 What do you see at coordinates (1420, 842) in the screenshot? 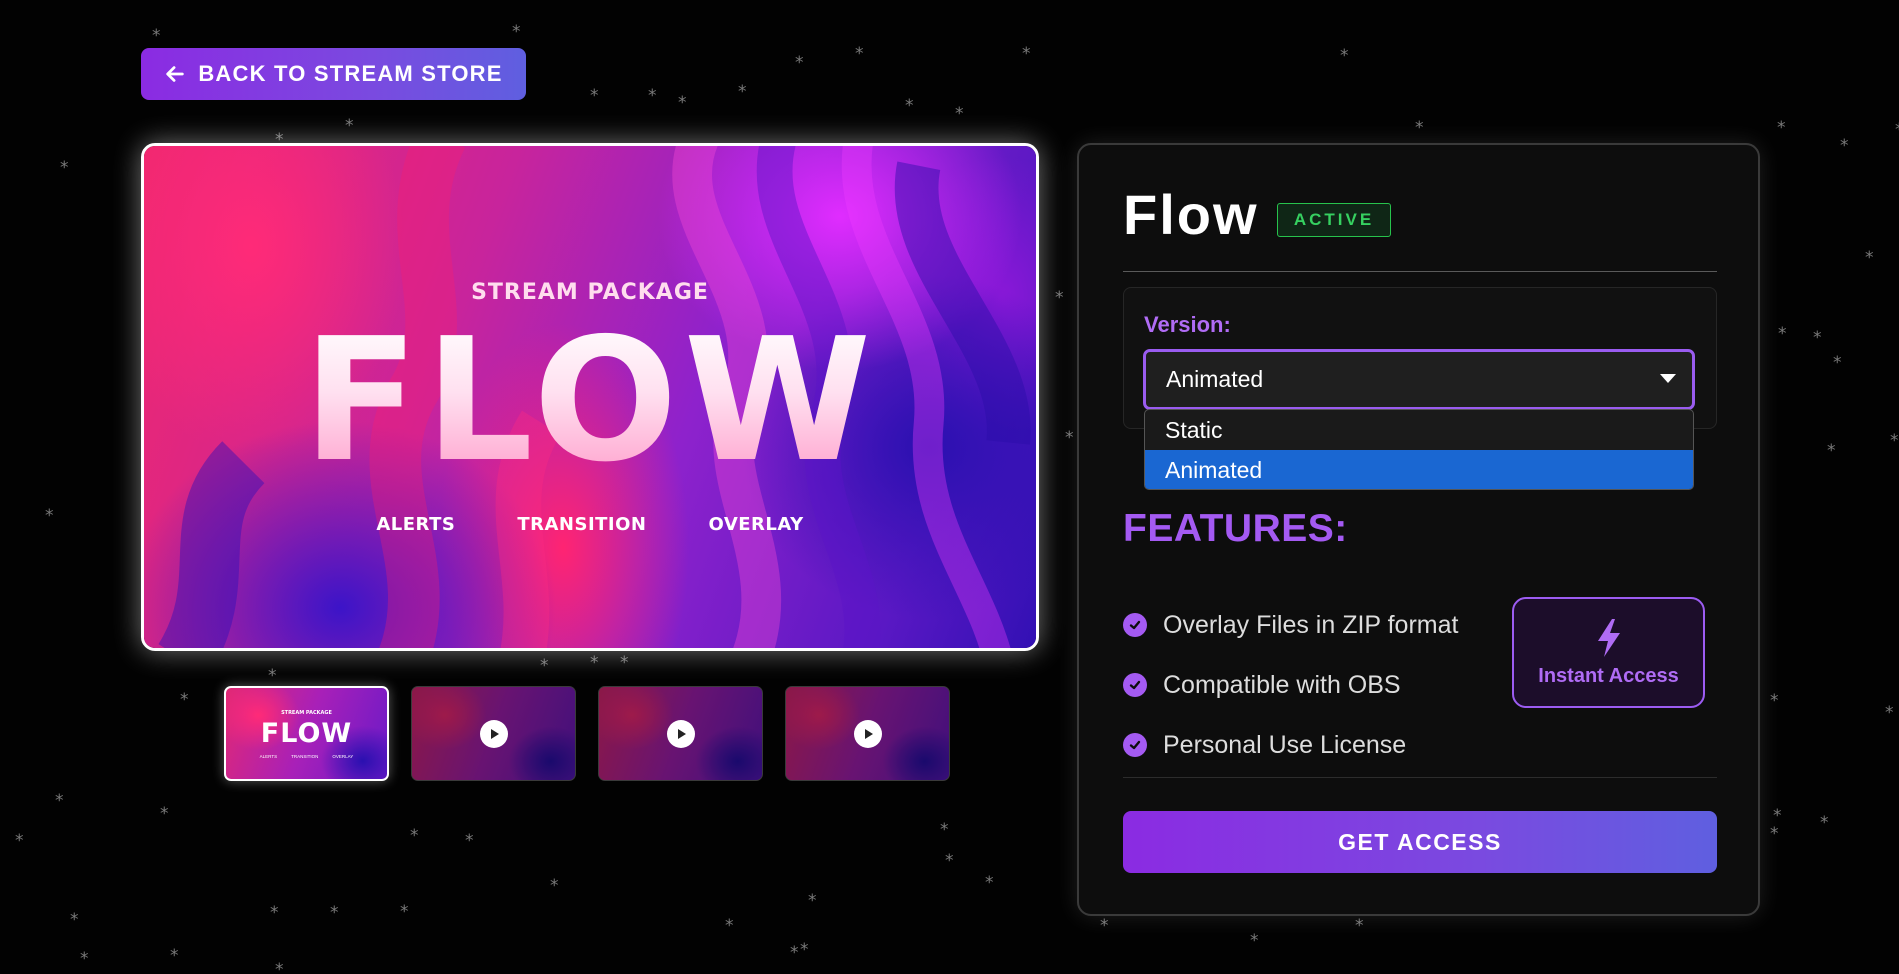
I see `get-access-button: GET ACCESS` at bounding box center [1420, 842].